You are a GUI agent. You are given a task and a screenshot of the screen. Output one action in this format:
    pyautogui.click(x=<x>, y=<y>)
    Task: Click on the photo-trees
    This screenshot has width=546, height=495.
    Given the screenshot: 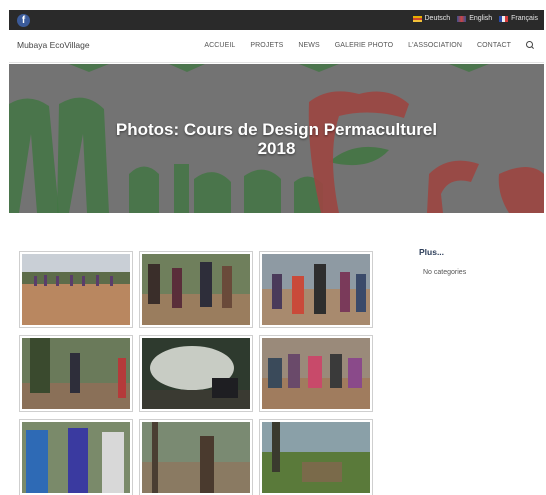 What is the action you would take?
    pyautogui.click(x=76, y=373)
    